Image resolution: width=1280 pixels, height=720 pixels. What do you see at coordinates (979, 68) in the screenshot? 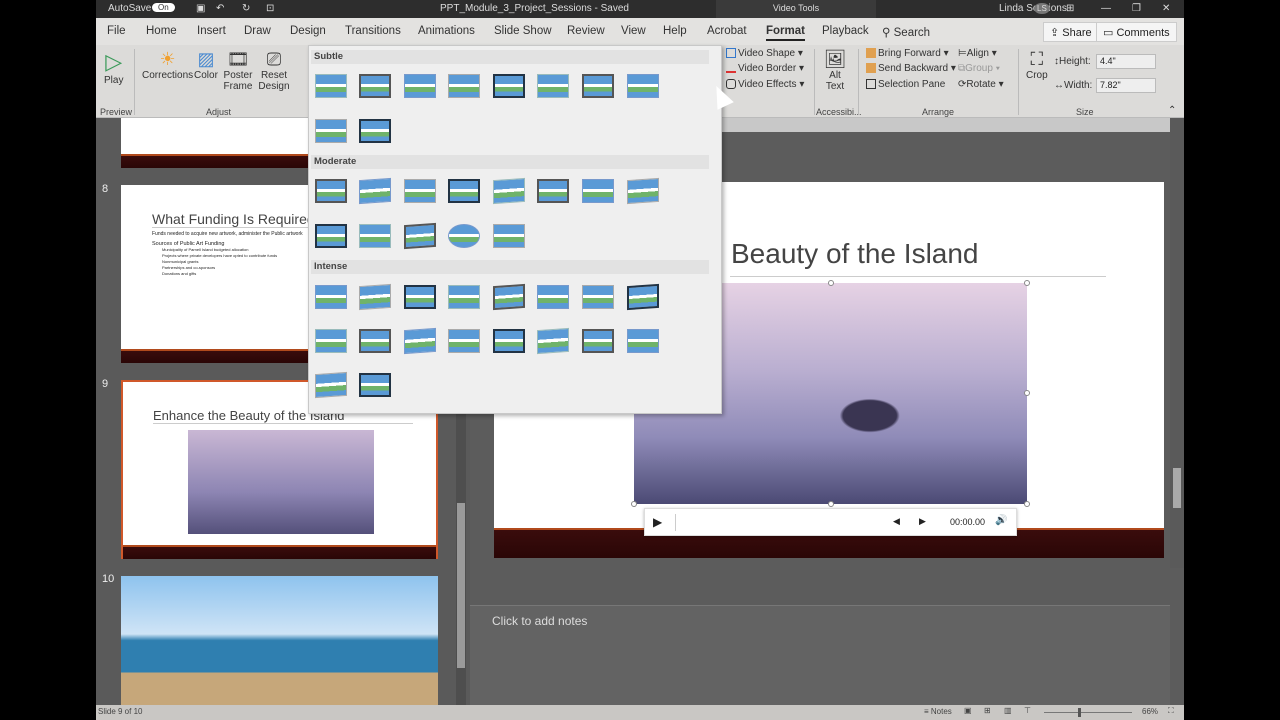
I see `group-button: ⧉Group ▾` at bounding box center [979, 68].